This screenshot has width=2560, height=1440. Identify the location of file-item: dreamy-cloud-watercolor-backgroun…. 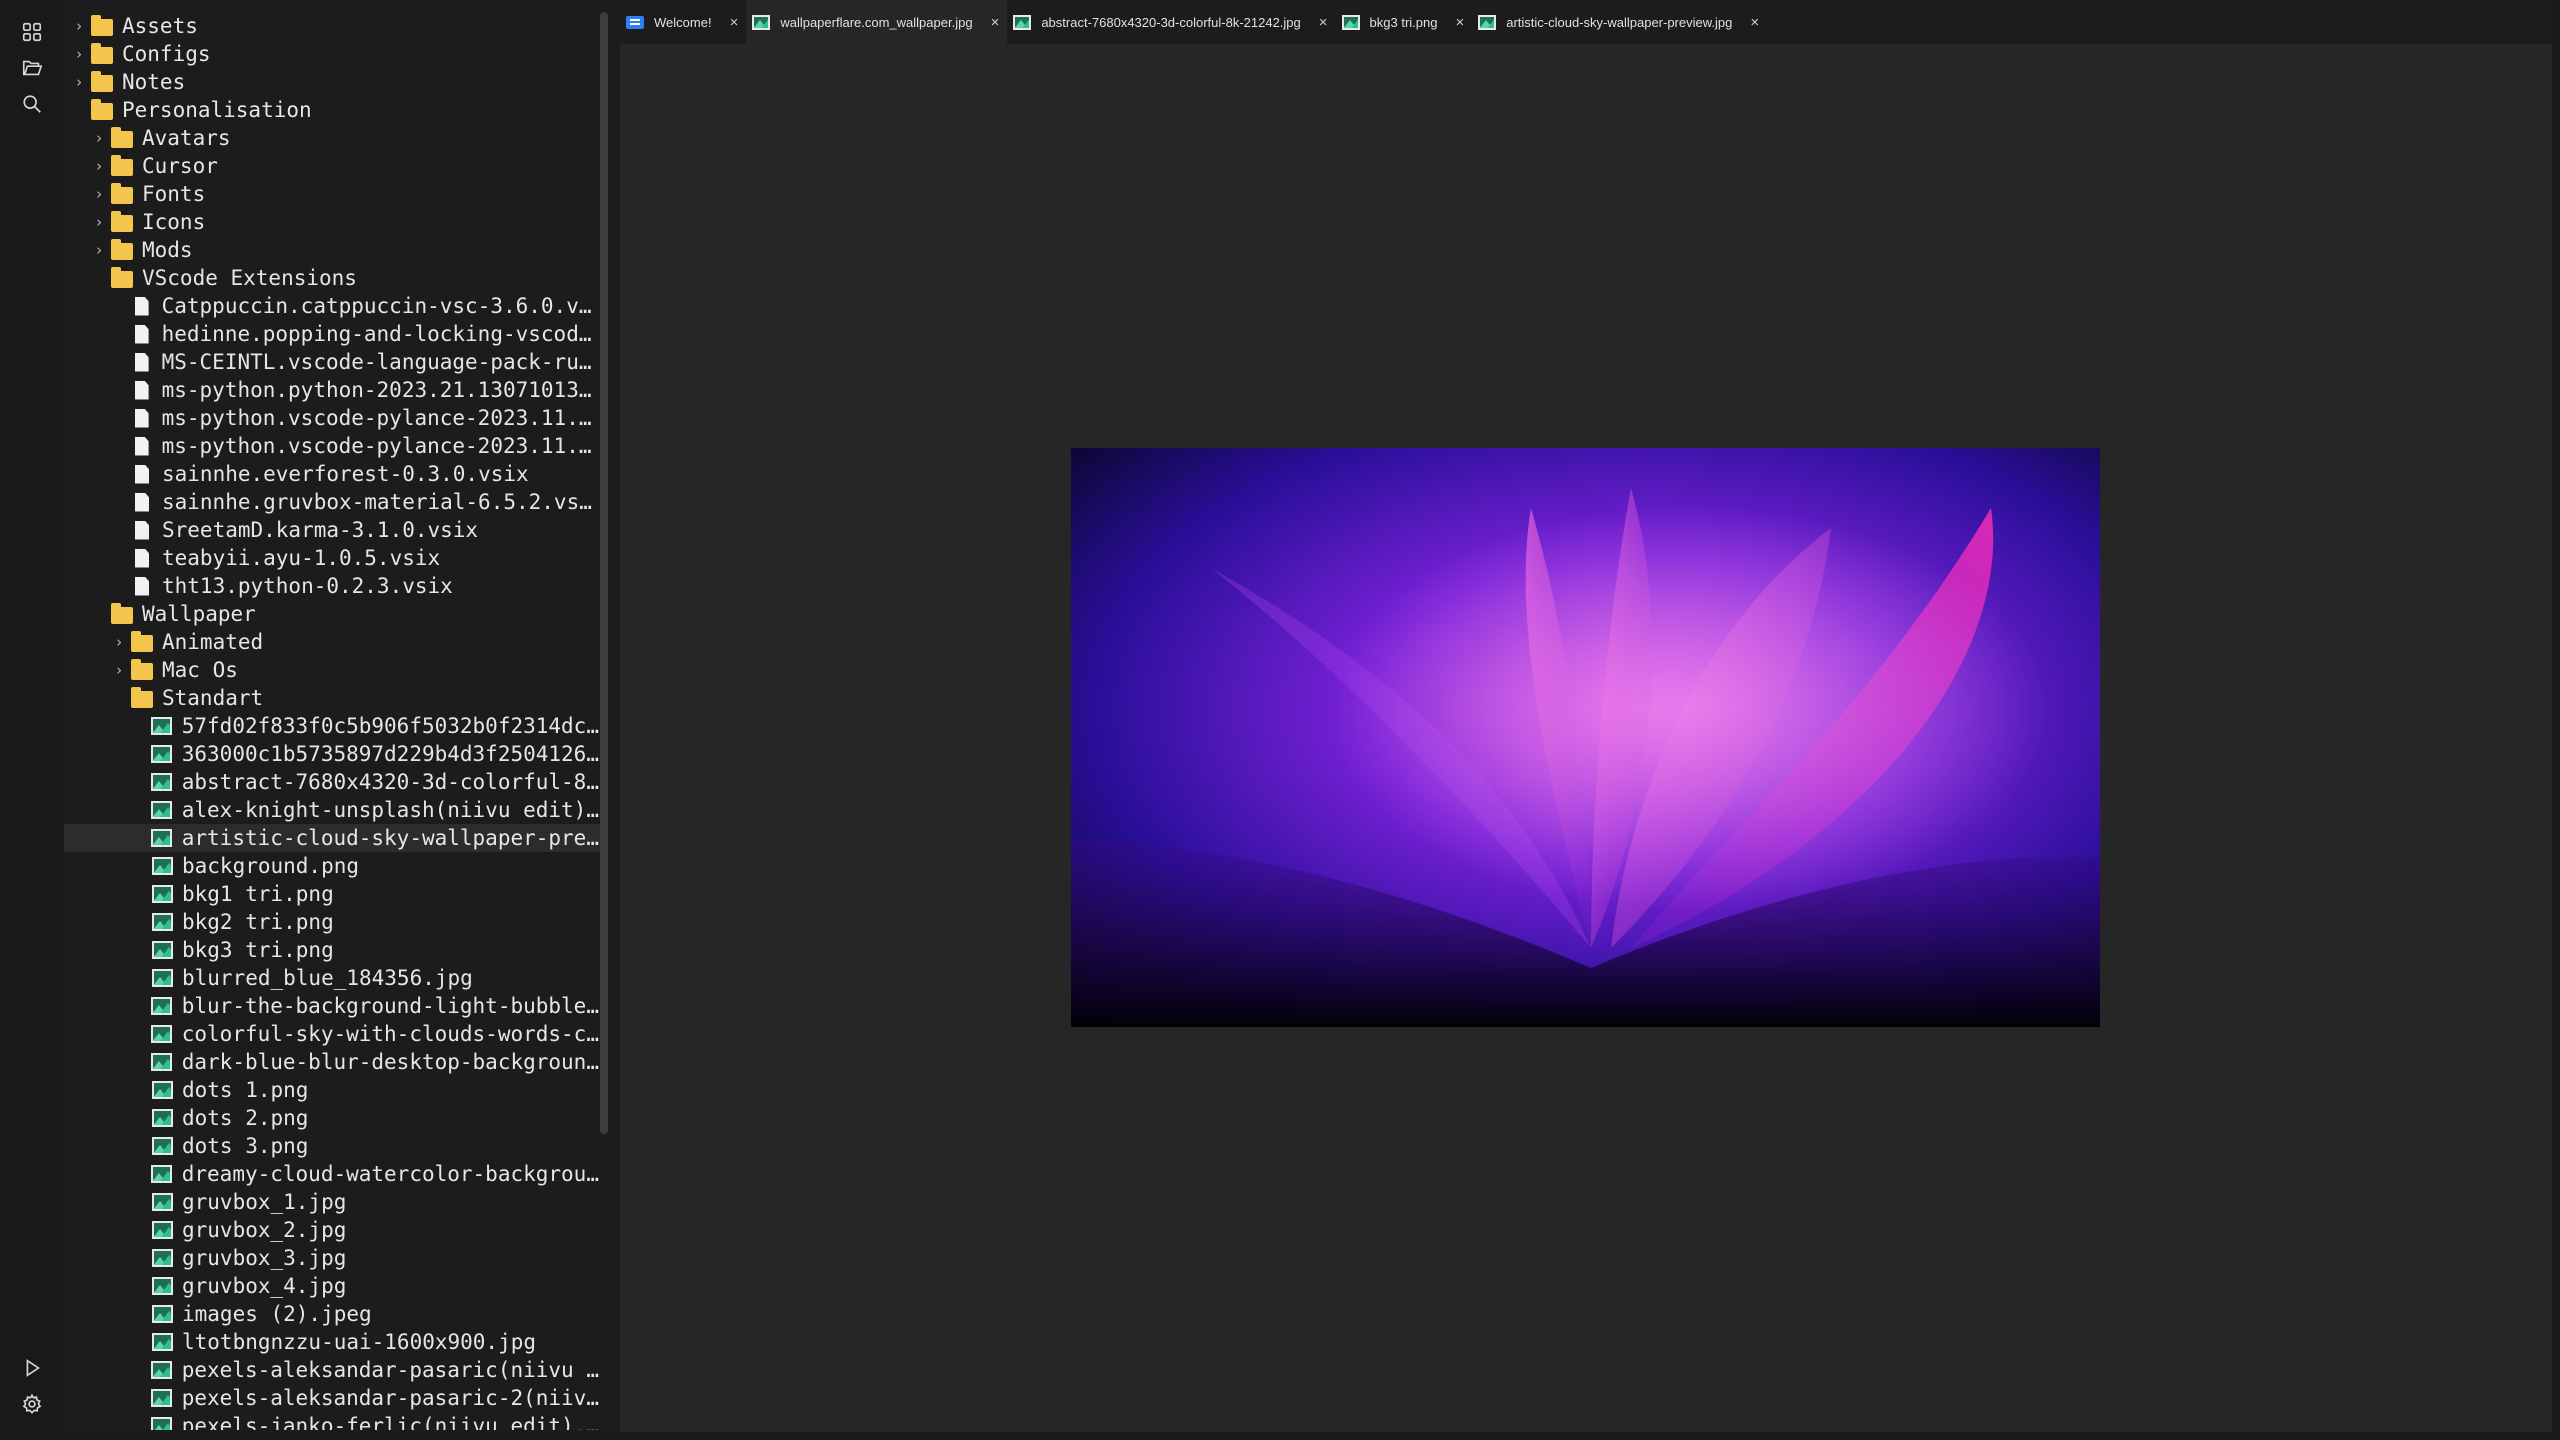
(334, 1174).